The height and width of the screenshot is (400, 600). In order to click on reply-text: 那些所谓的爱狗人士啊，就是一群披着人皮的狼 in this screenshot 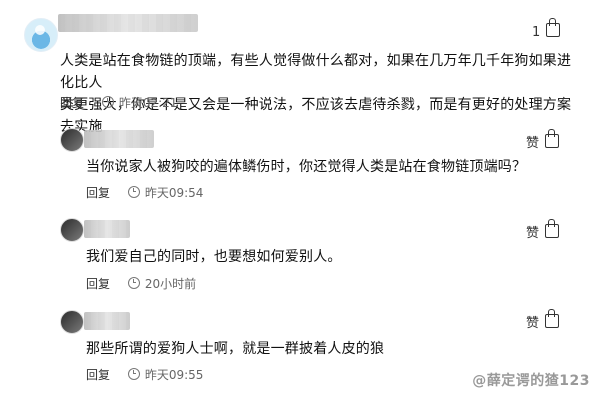, I will do `click(235, 349)`.